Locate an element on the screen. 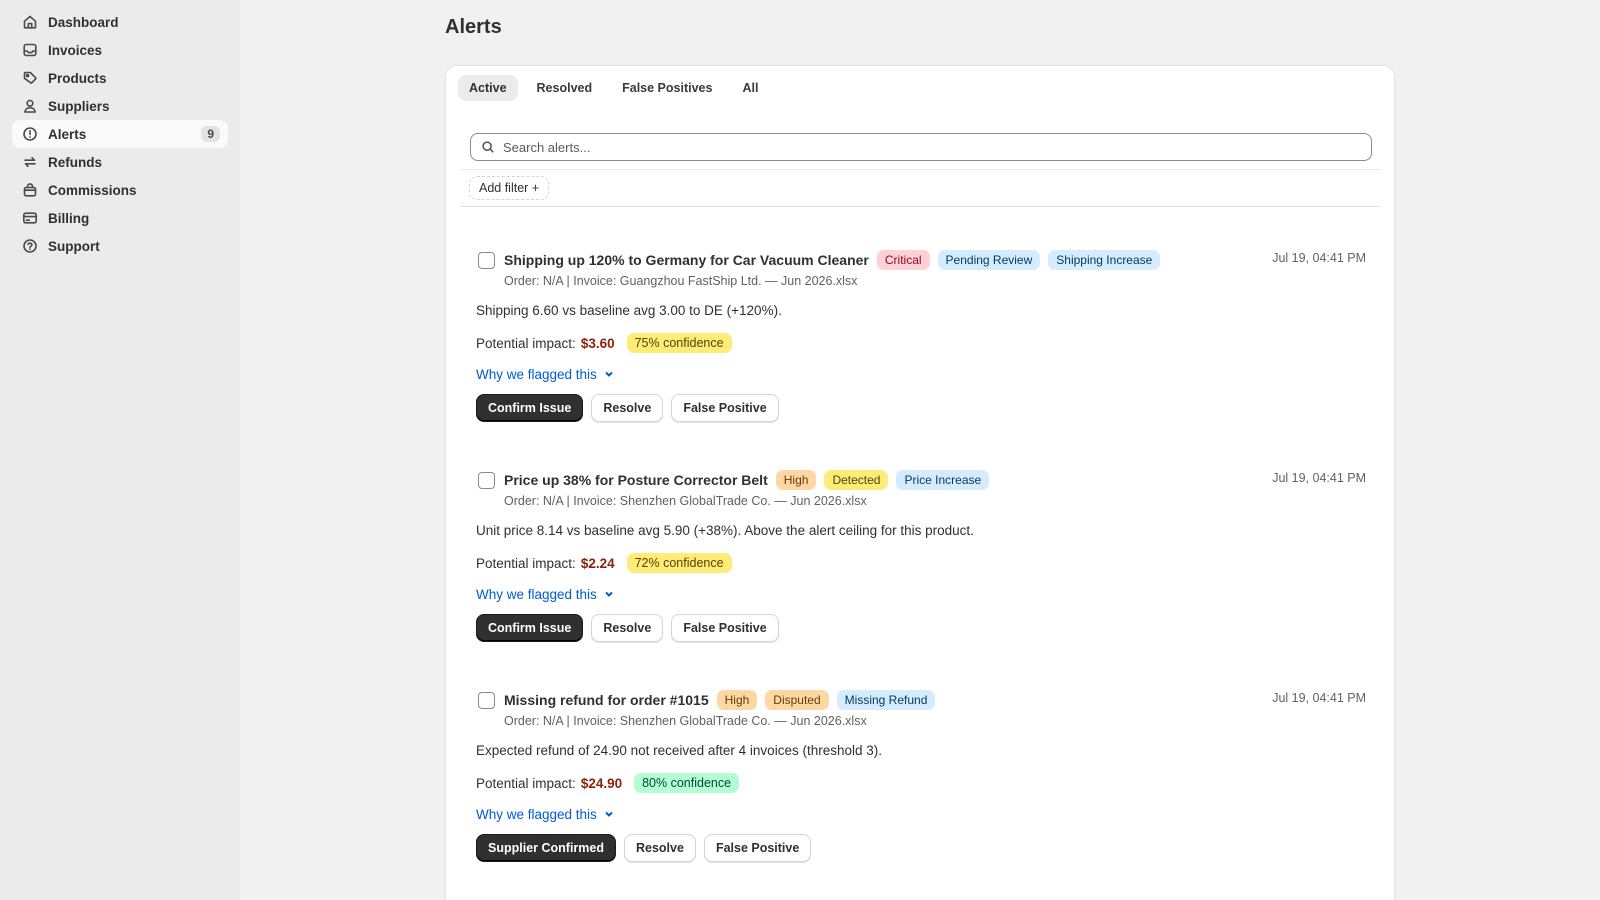  sidebar-item-label: Suppliers is located at coordinates (79, 106).